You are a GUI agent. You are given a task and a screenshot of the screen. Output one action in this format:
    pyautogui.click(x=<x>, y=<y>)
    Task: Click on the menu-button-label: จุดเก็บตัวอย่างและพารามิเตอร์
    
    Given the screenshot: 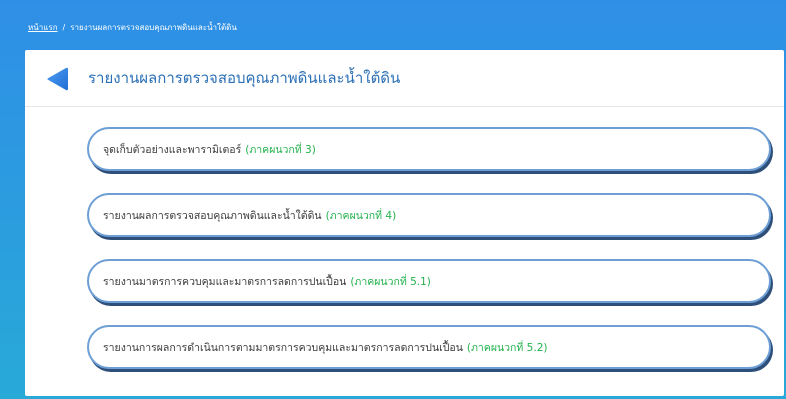 What is the action you would take?
    pyautogui.click(x=172, y=149)
    